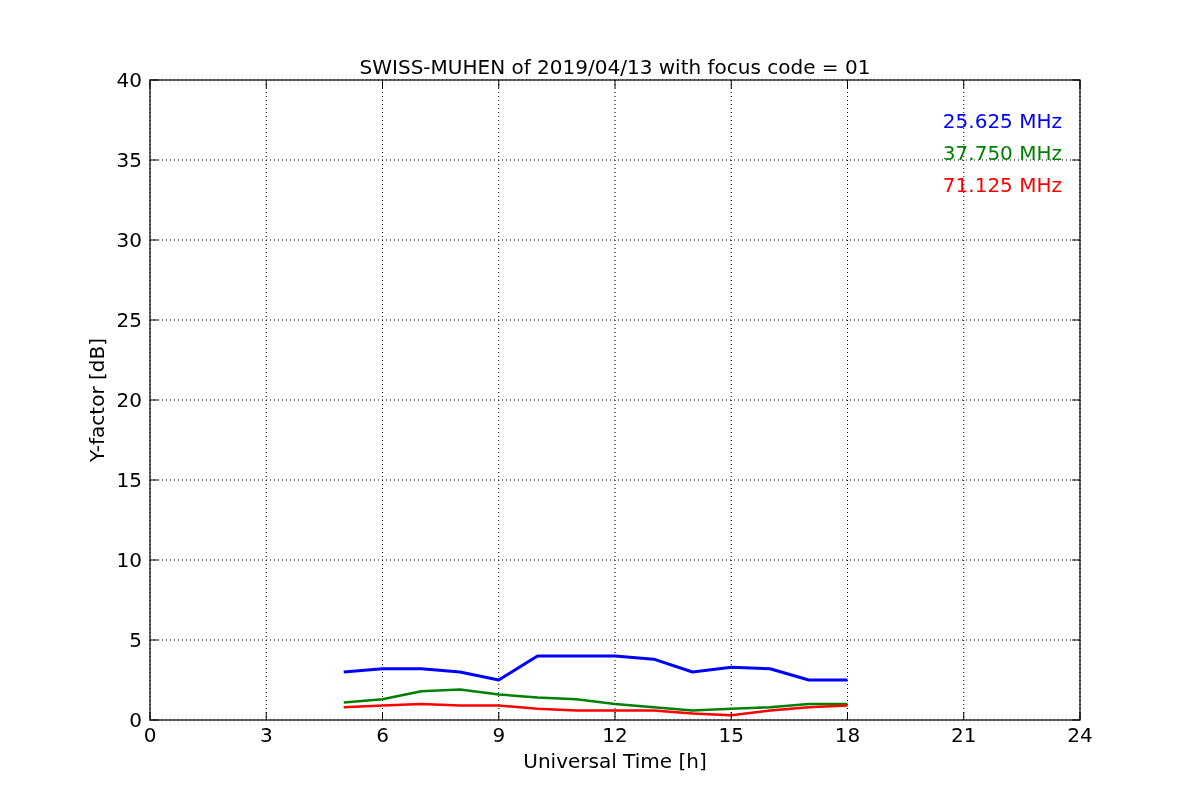 This screenshot has width=1200, height=800. What do you see at coordinates (1002, 121) in the screenshot?
I see `legend-label: 25.625 MHz` at bounding box center [1002, 121].